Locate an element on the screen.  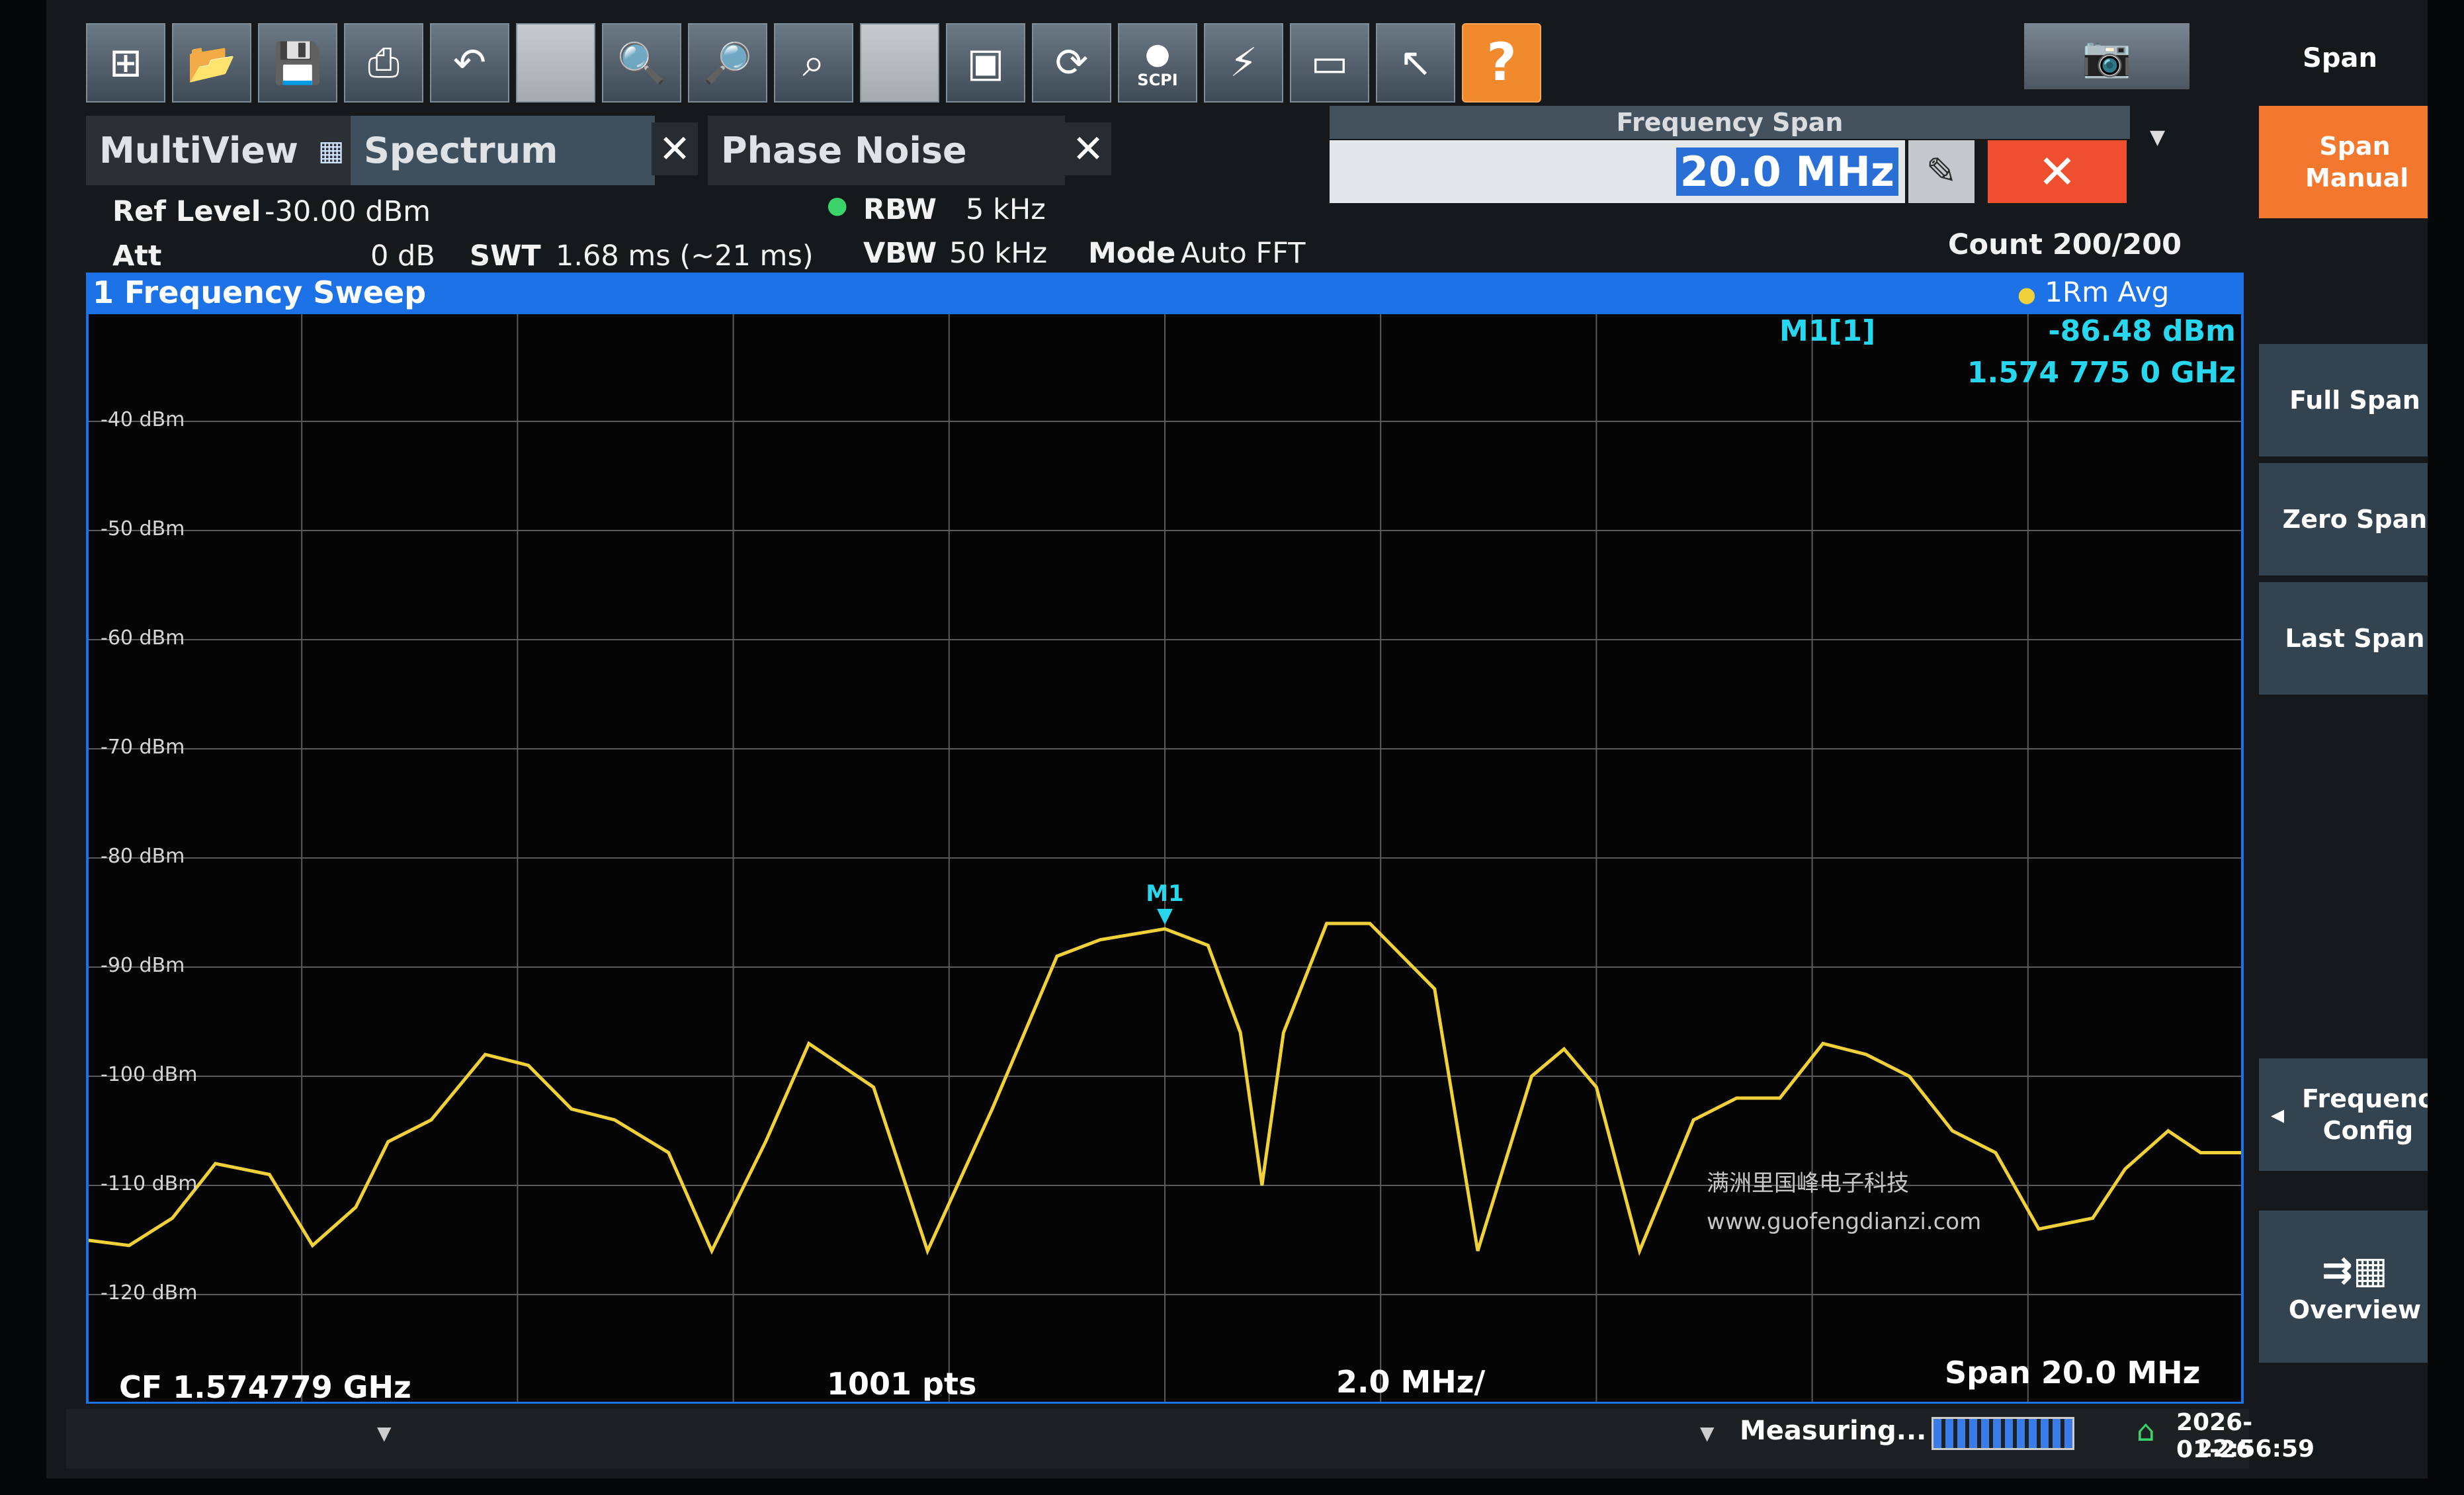
watermark: 满洲里国峰电子科技 www.guofengdianzi.com is located at coordinates (1844, 1202).